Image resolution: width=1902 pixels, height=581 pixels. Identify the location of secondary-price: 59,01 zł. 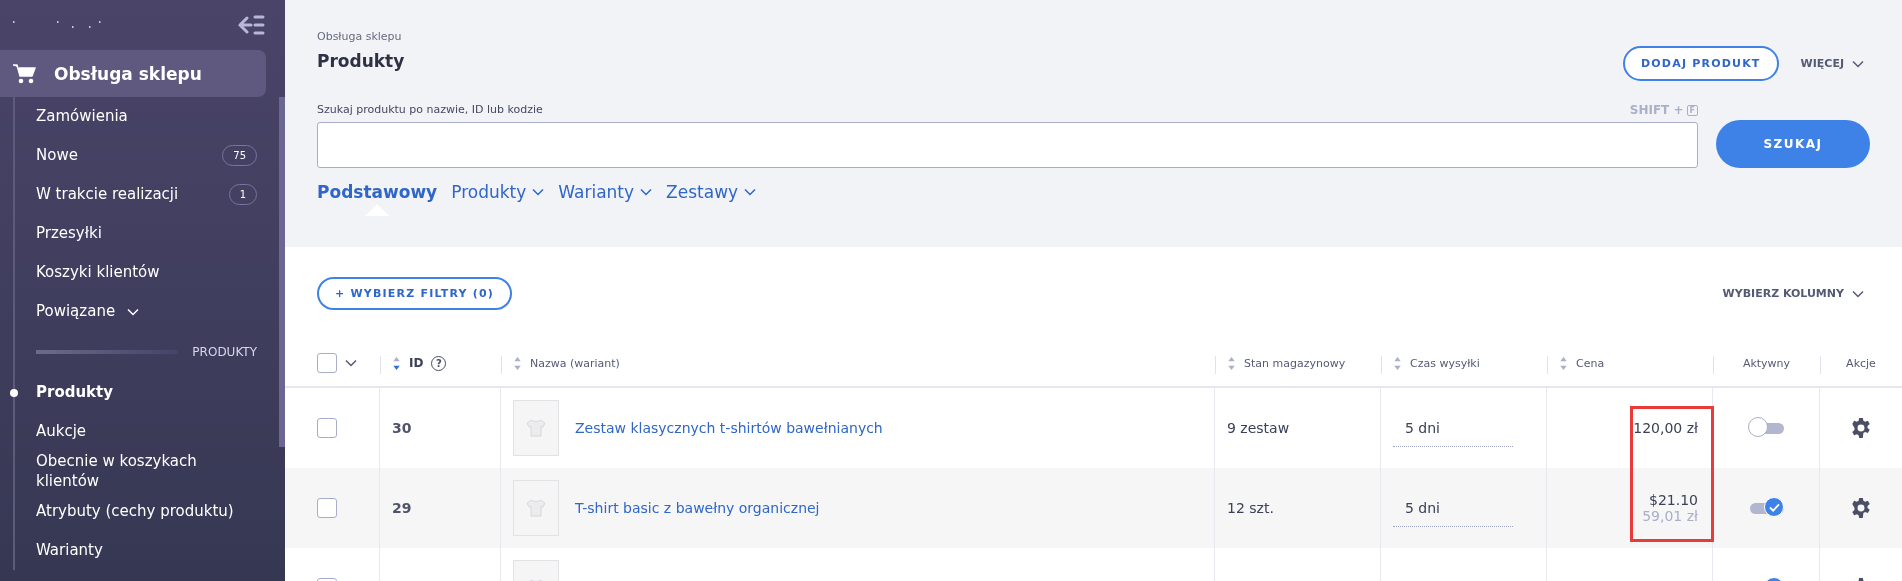
(1670, 516).